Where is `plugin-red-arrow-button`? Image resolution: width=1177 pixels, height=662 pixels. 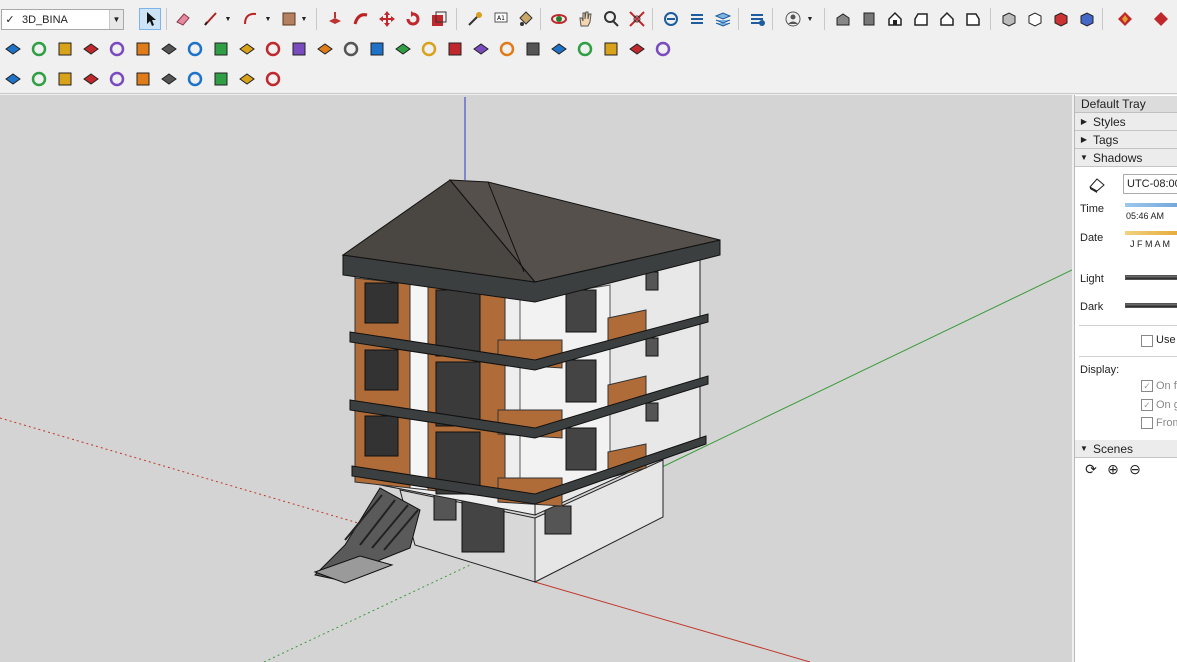 plugin-red-arrow-button is located at coordinates (1161, 19).